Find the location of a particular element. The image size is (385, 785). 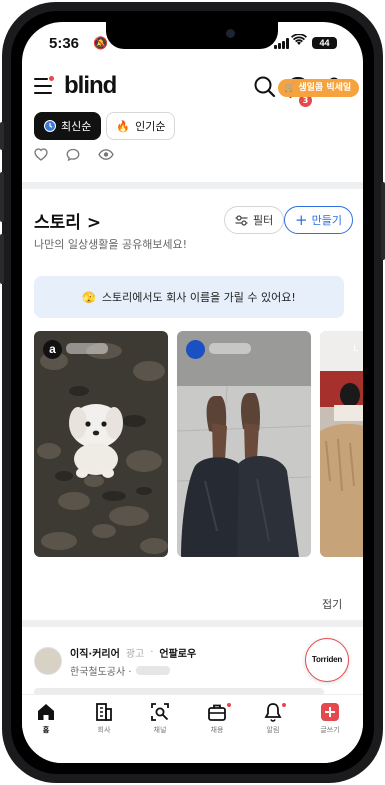

company-hide-notice: 🫣 스토리에서도 회사 이름을 가릴 수 있어요! is located at coordinates (189, 297).